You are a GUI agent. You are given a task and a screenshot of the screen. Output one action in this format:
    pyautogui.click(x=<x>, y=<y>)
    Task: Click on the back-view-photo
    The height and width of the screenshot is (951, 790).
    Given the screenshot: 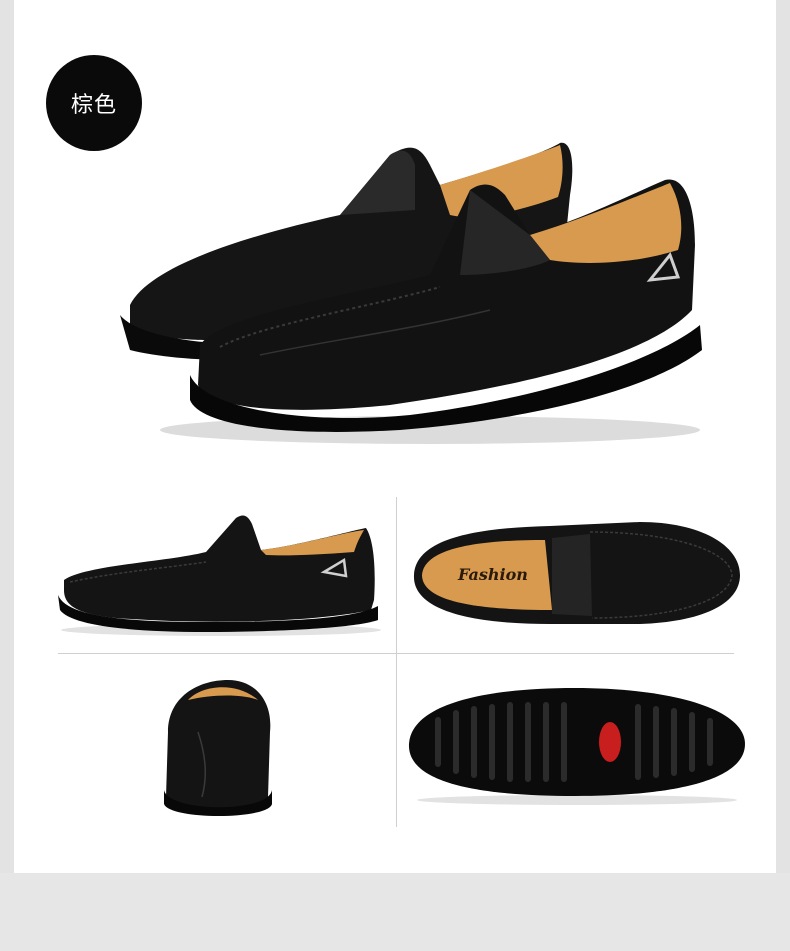 What is the action you would take?
    pyautogui.click(x=218, y=747)
    